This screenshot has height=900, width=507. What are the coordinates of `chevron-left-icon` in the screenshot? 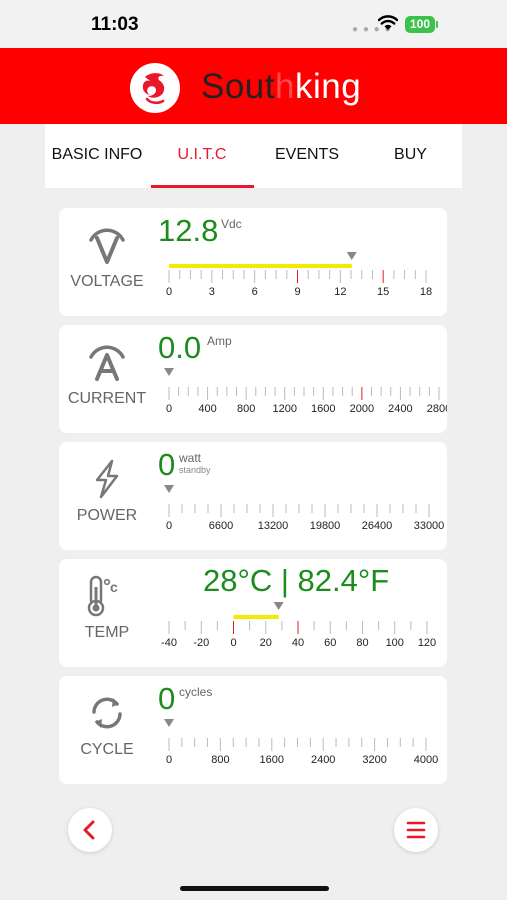 It's located at (89, 830).